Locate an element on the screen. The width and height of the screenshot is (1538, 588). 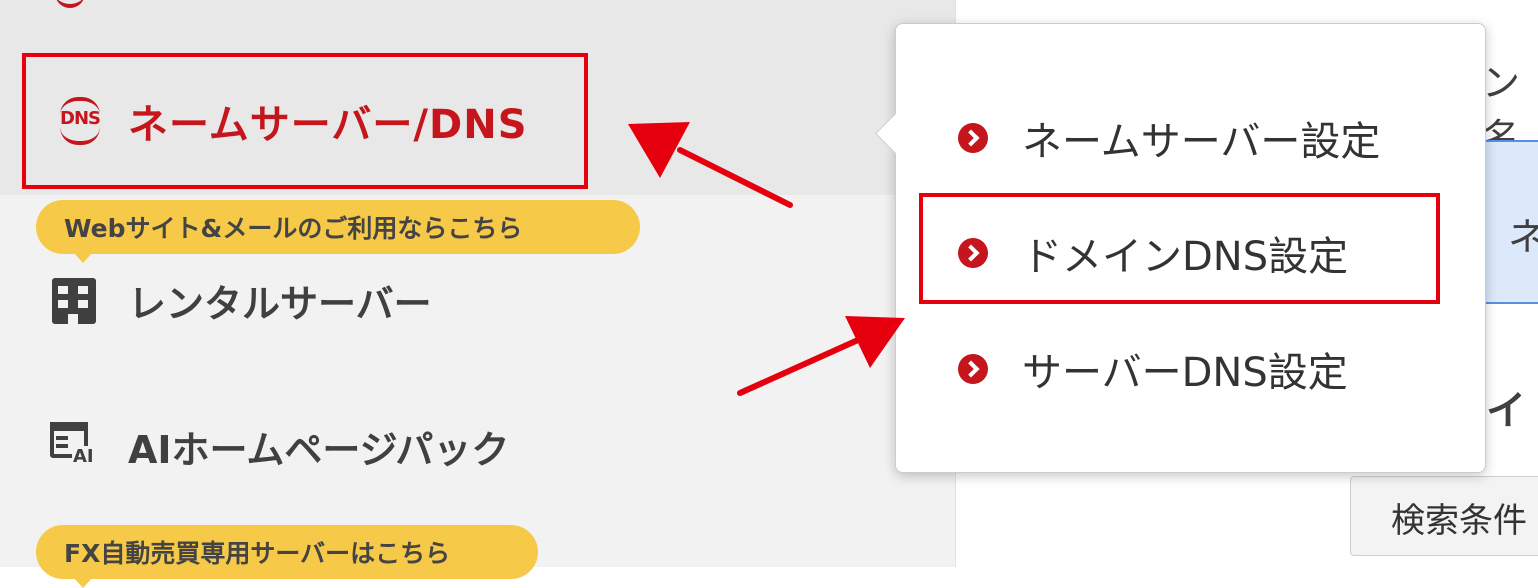
menu-item-nameserver-settings: ネームサーバー設定 is located at coordinates (1169, 138).